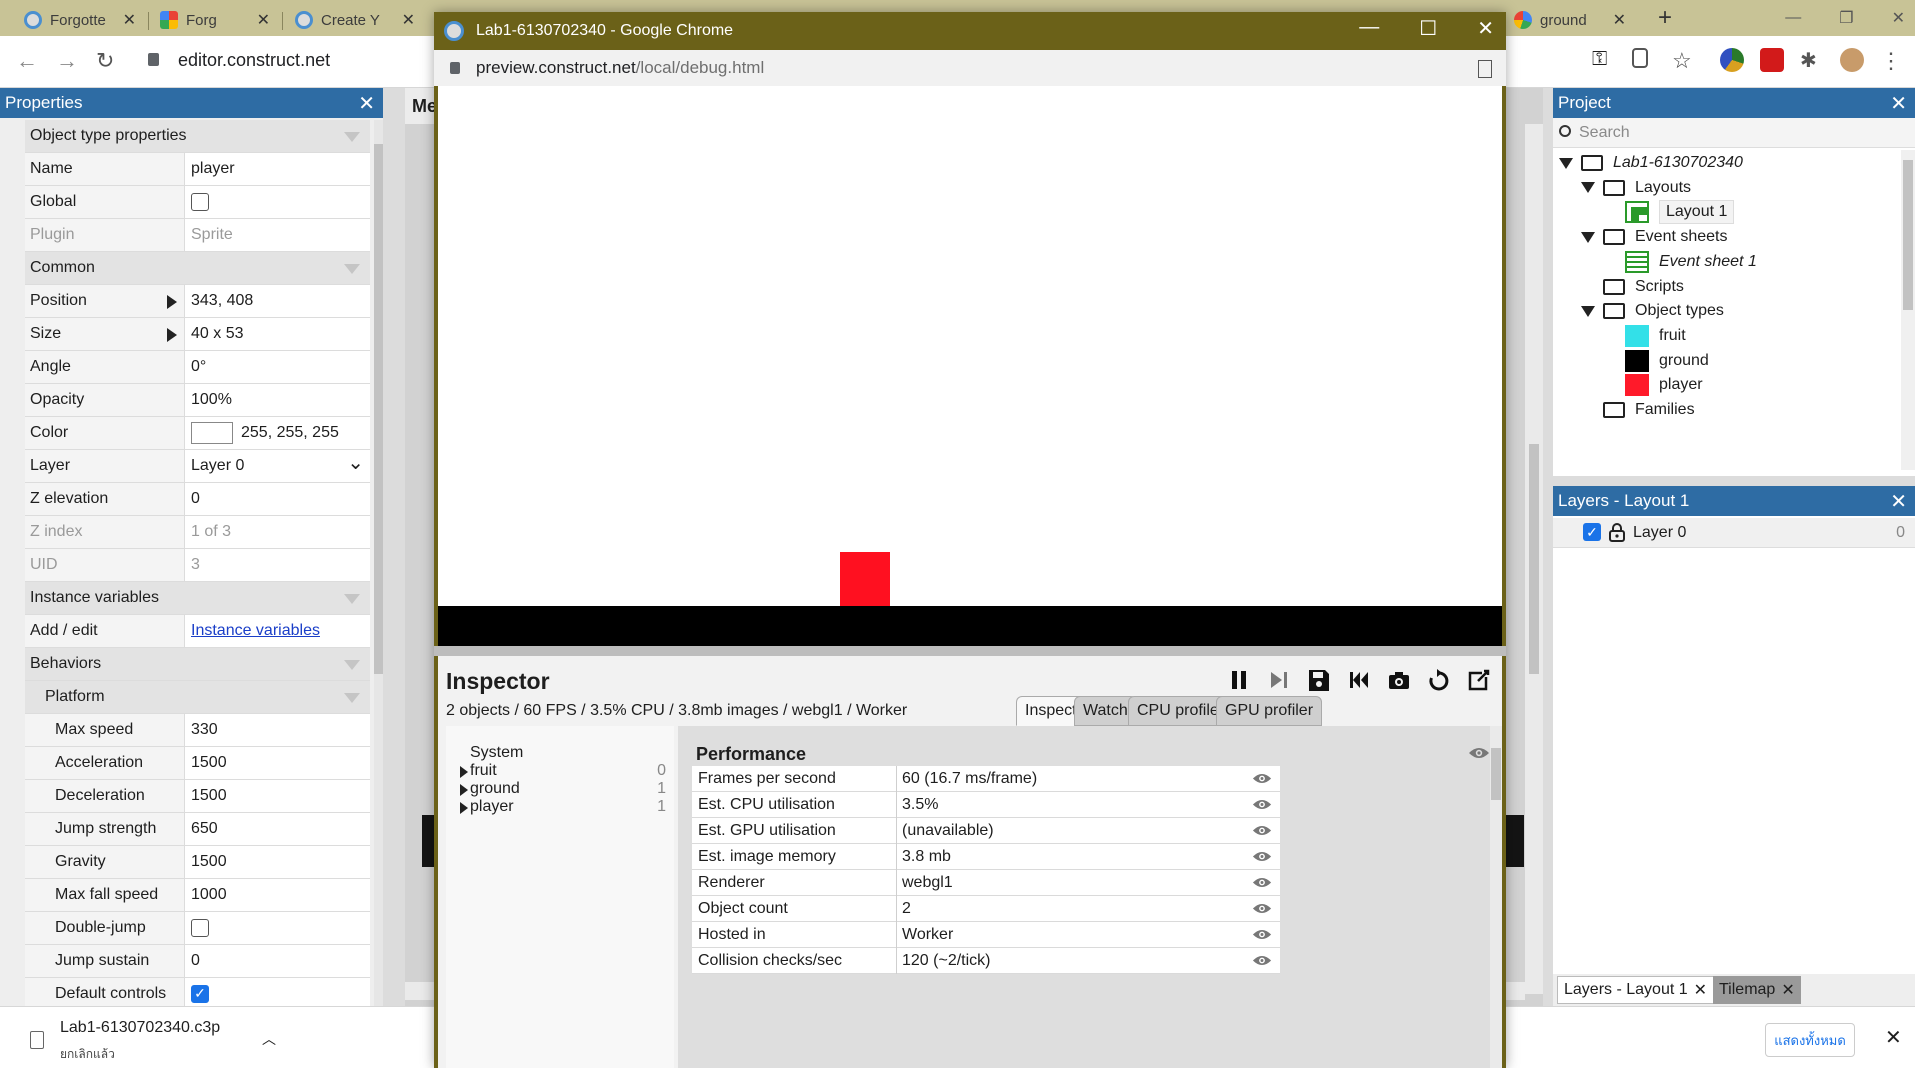 This screenshot has height=1068, width=1915. What do you see at coordinates (1617, 532) in the screenshot?
I see `lock-icon` at bounding box center [1617, 532].